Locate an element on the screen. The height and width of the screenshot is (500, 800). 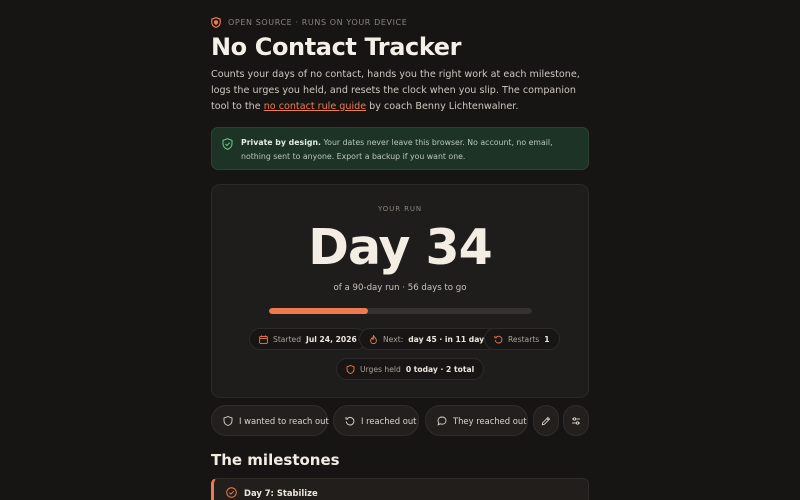
restarts-chip: Restarts 1 is located at coordinates (522, 339).